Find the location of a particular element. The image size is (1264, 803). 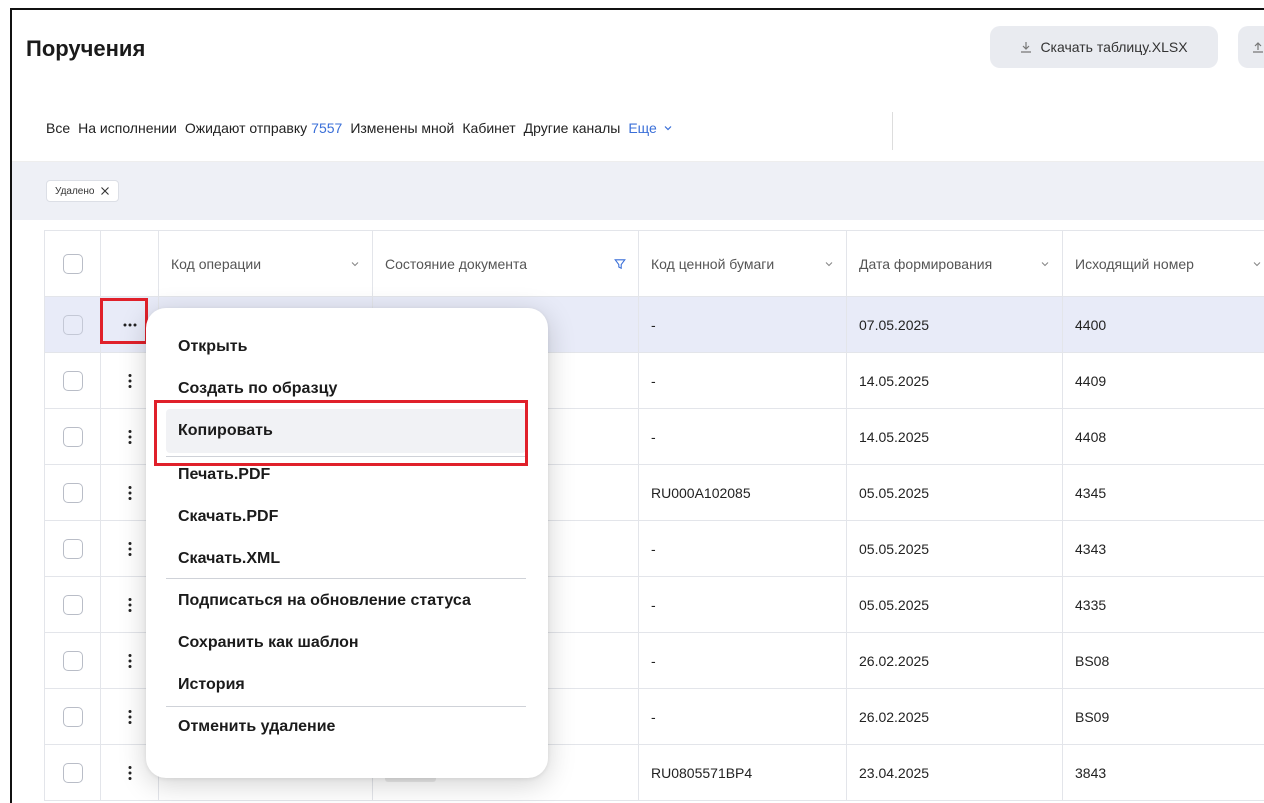

tab-more-label: Еще is located at coordinates (642, 128).